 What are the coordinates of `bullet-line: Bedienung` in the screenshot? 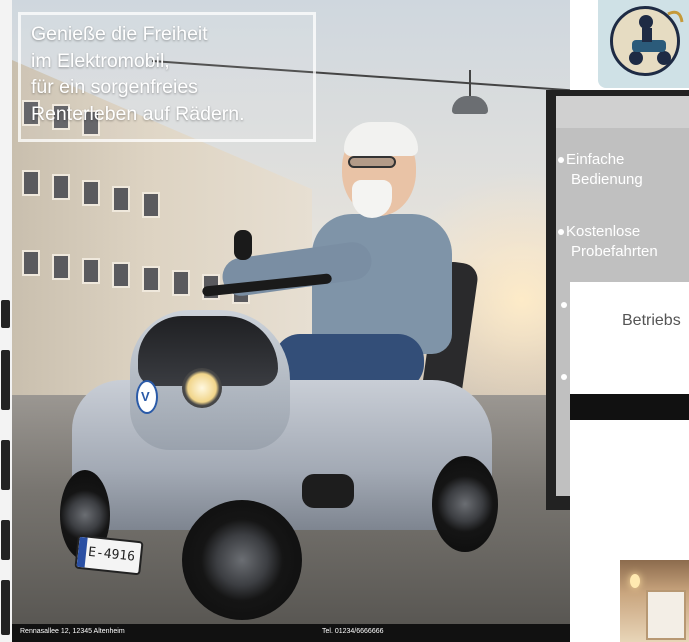 It's located at (607, 179).